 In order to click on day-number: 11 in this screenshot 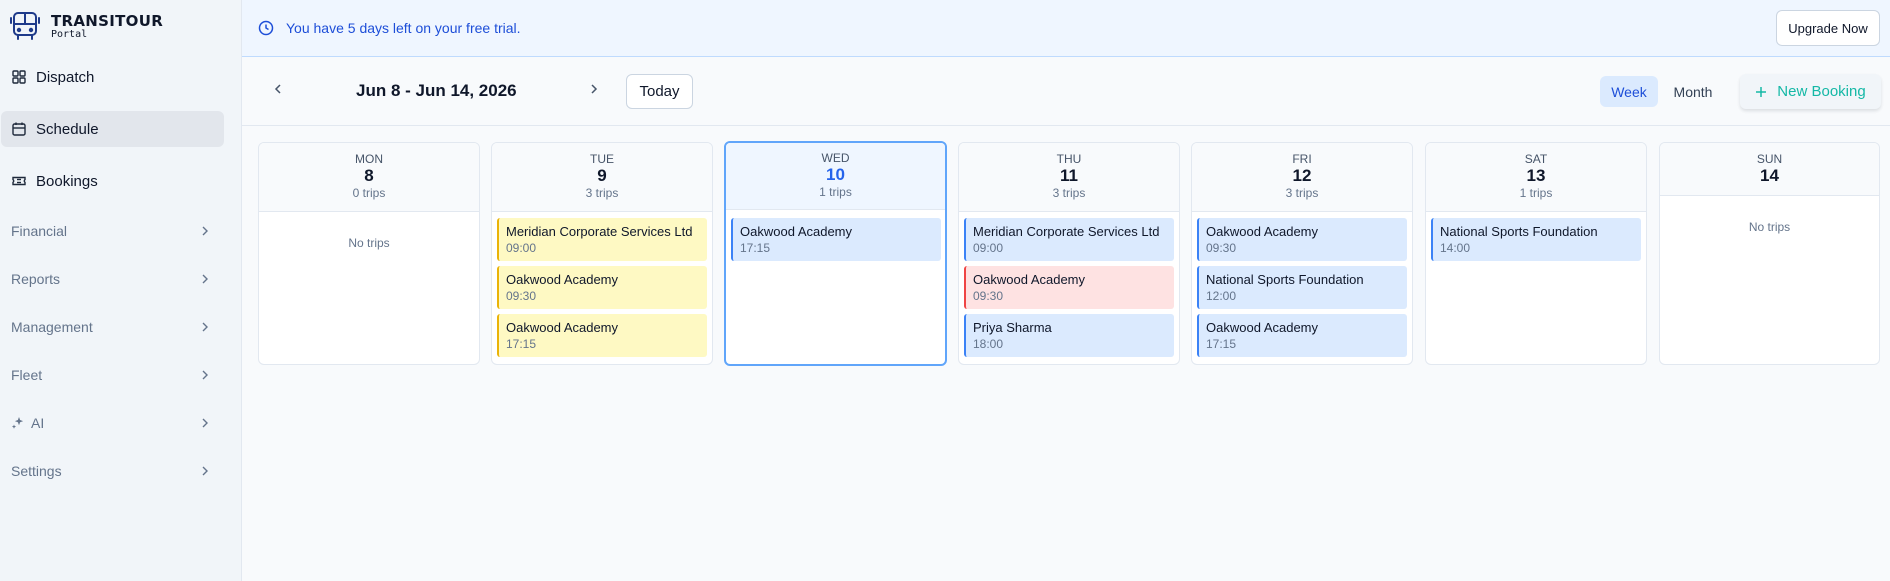, I will do `click(1069, 175)`.